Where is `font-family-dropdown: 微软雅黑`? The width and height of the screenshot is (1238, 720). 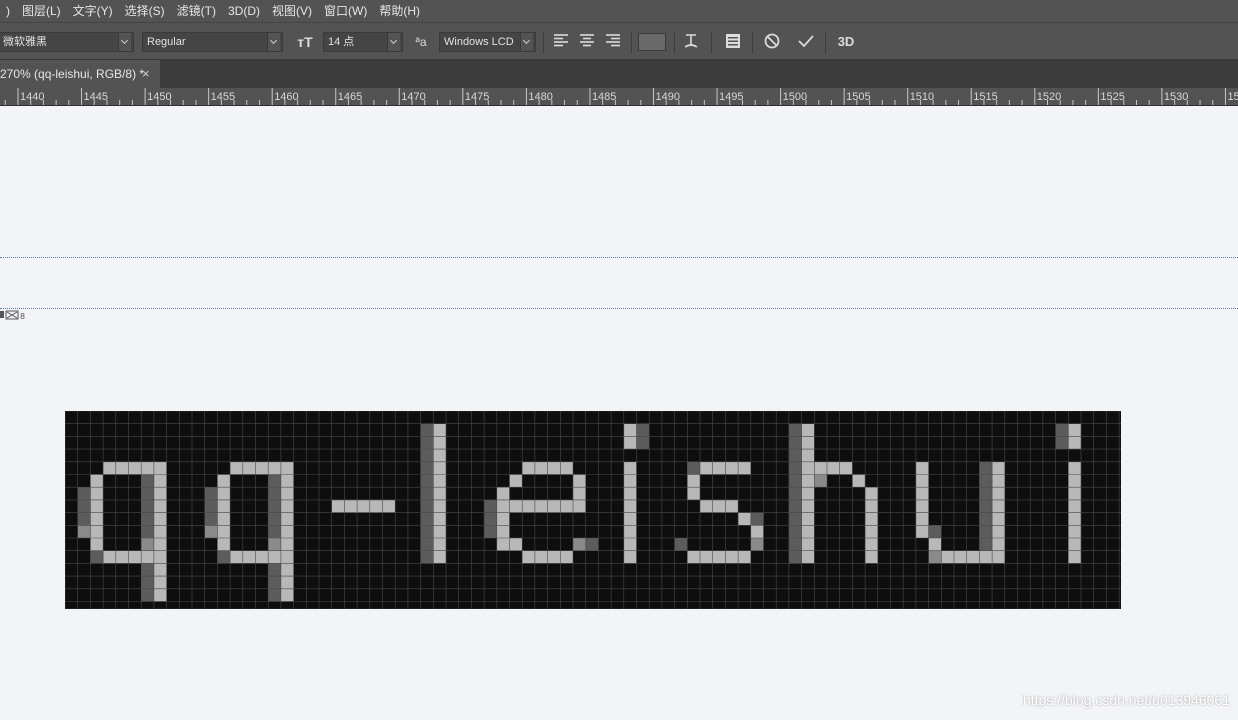 font-family-dropdown: 微软雅黑 is located at coordinates (67, 42).